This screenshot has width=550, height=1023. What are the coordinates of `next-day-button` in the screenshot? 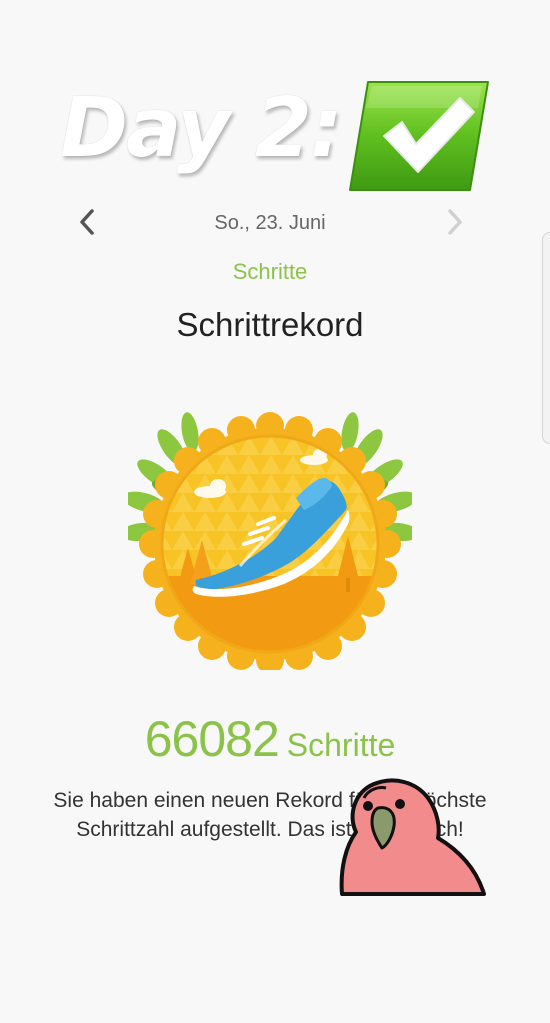 It's located at (455, 222).